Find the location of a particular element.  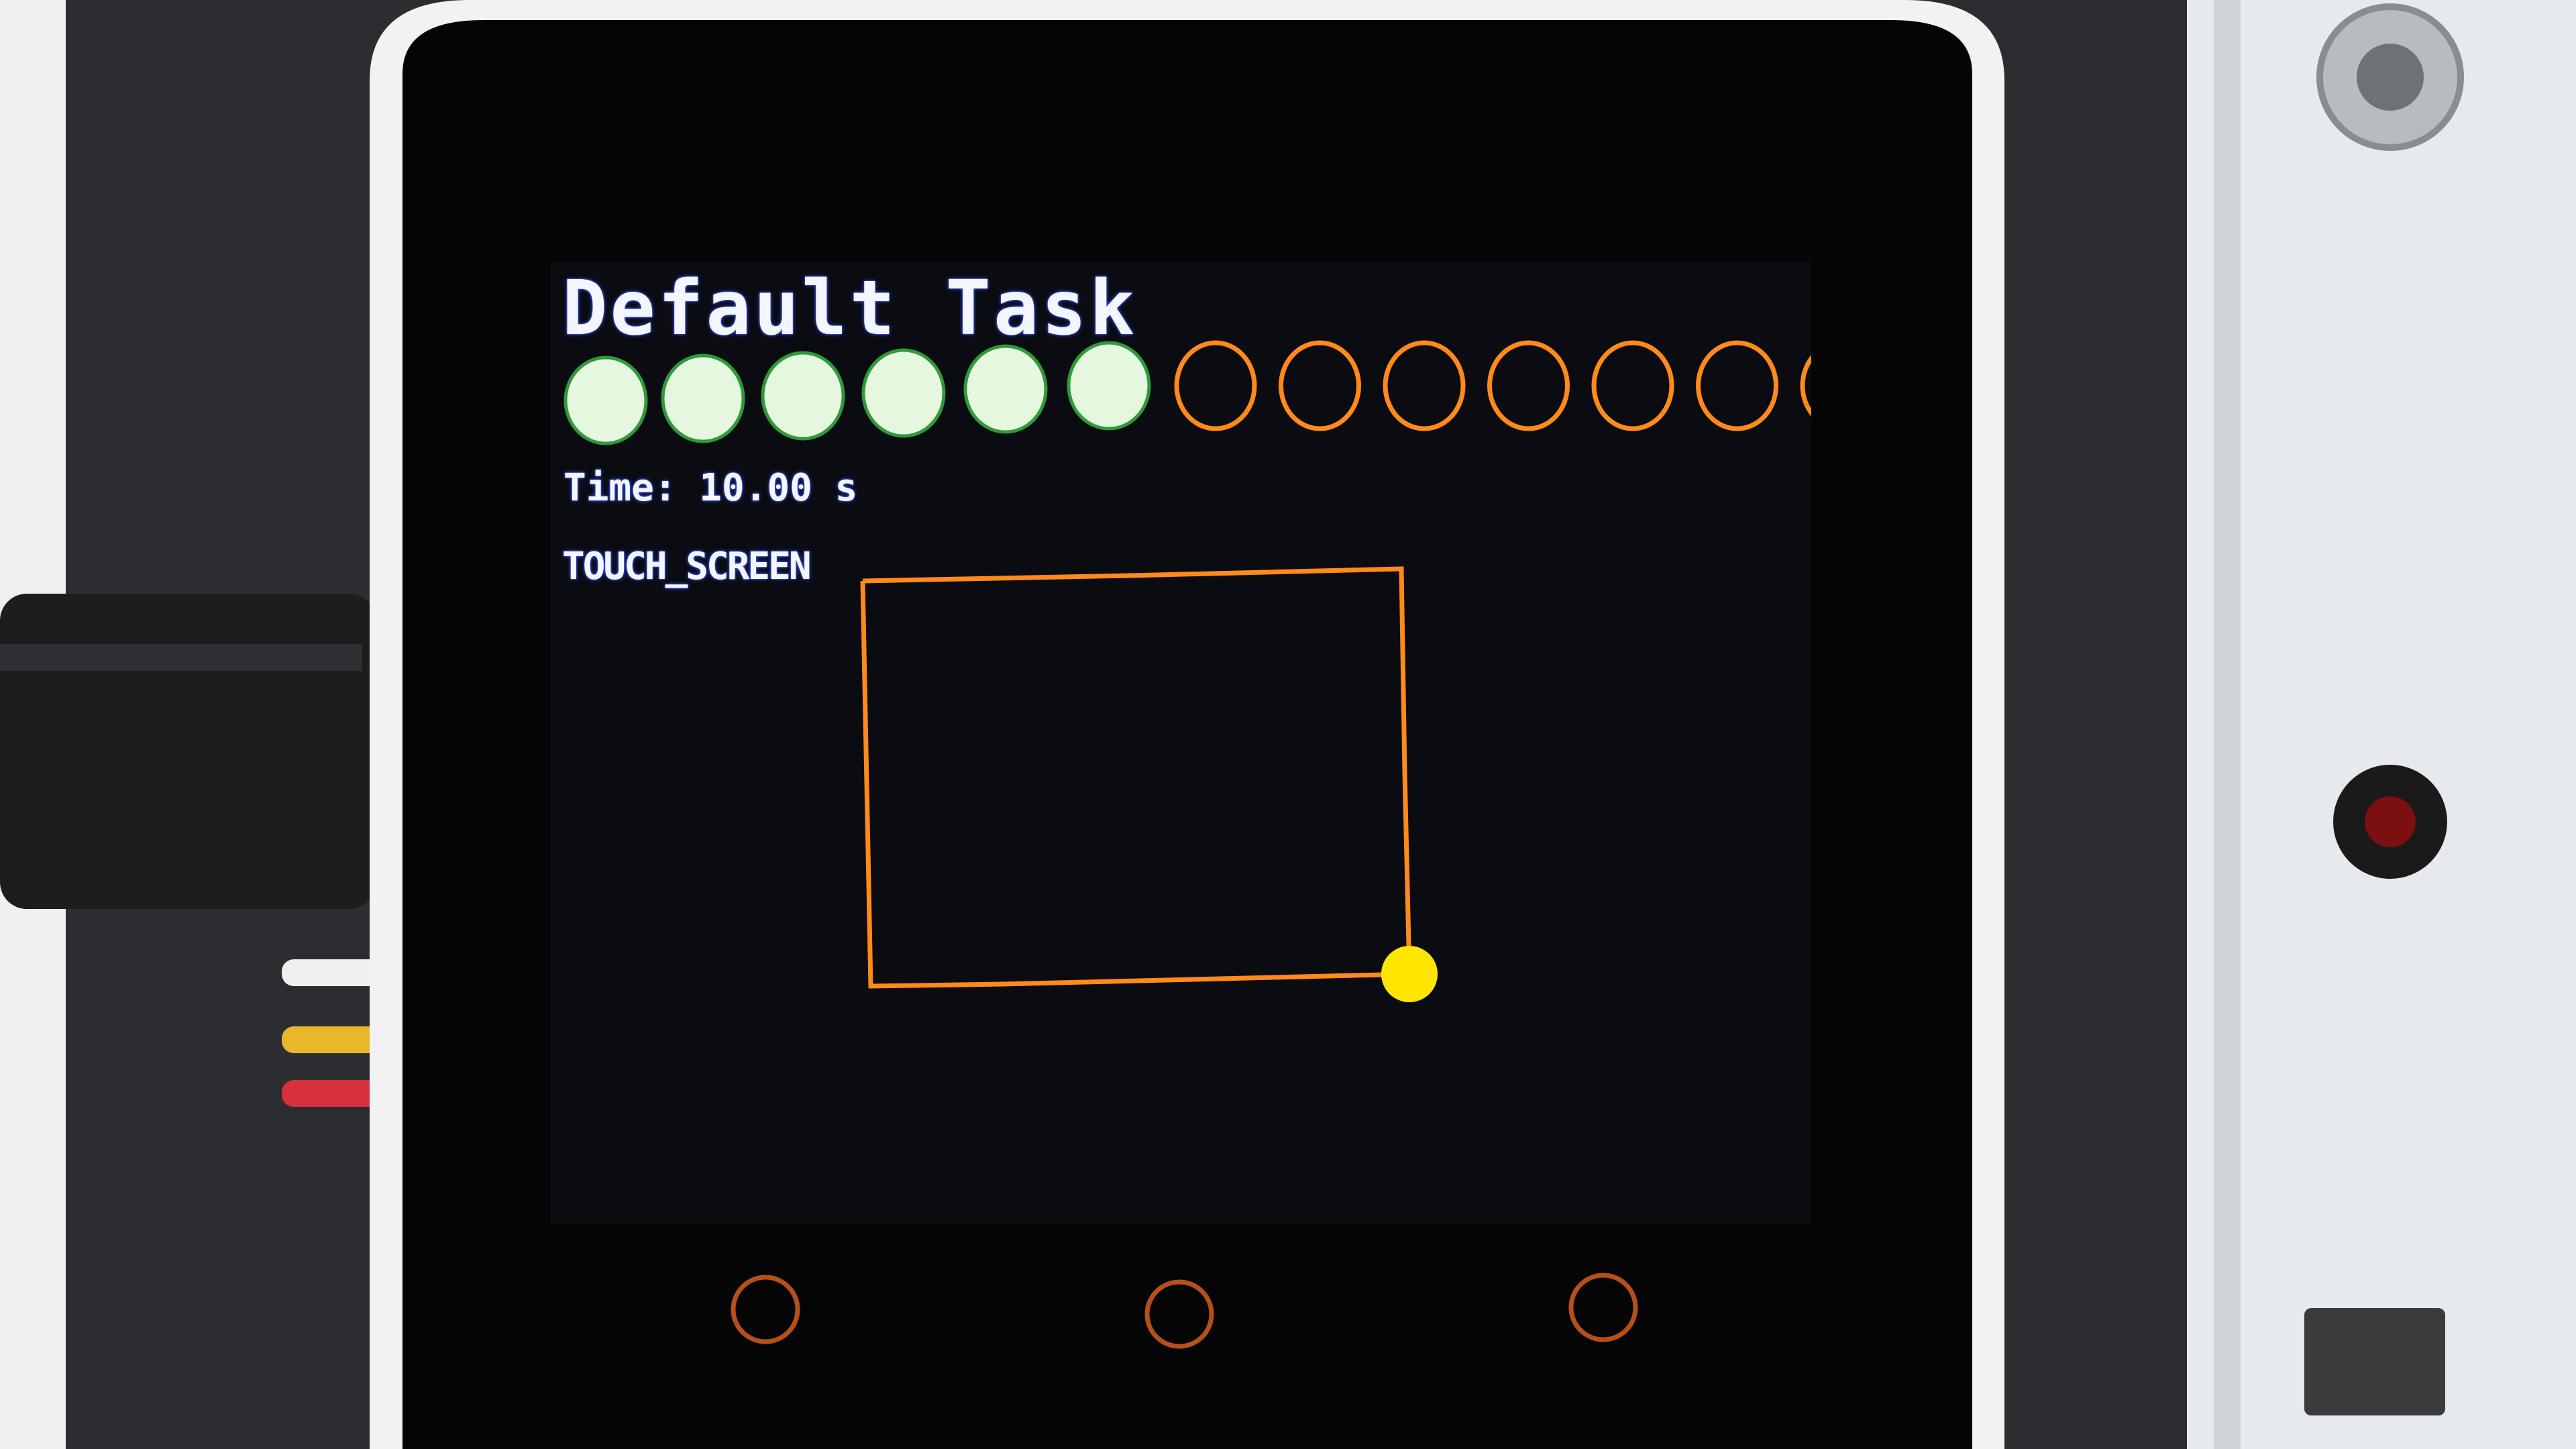

task-title: Default Task is located at coordinates (850, 308).